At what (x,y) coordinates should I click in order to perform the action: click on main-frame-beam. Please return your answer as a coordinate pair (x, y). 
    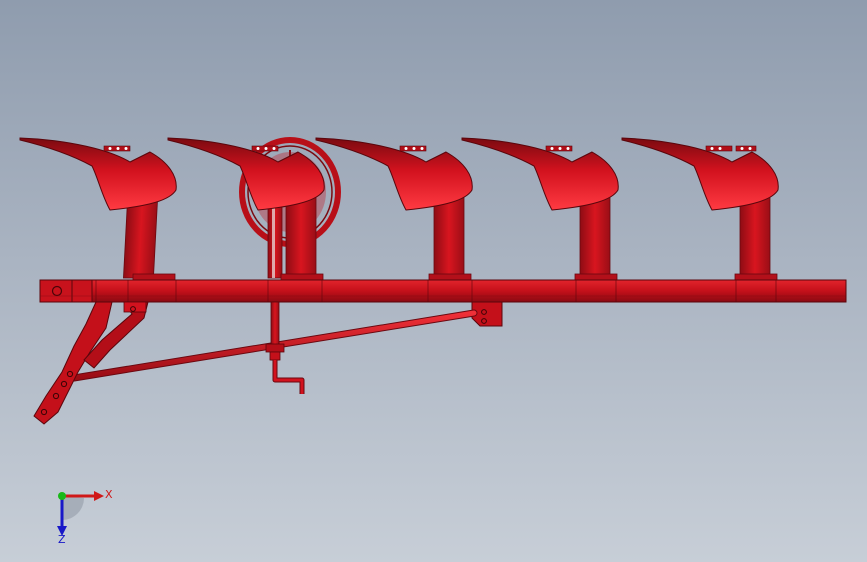
    Looking at the image, I should click on (443, 291).